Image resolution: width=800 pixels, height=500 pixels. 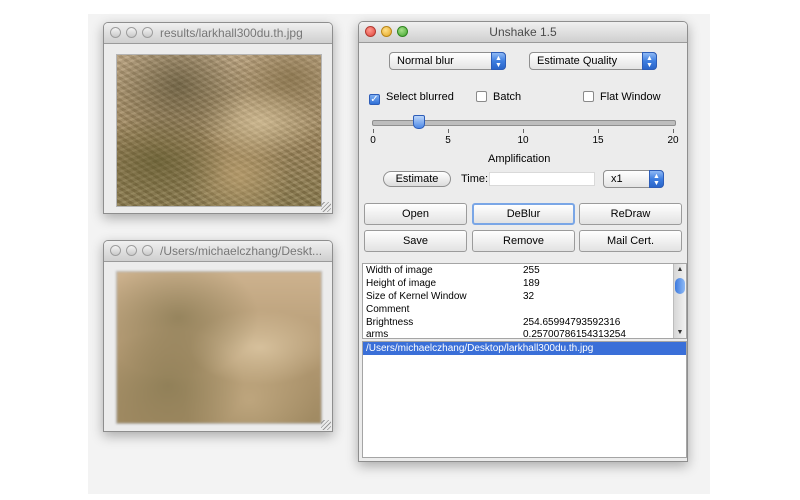 What do you see at coordinates (453, 271) in the screenshot?
I see `info-row: Width of image 255` at bounding box center [453, 271].